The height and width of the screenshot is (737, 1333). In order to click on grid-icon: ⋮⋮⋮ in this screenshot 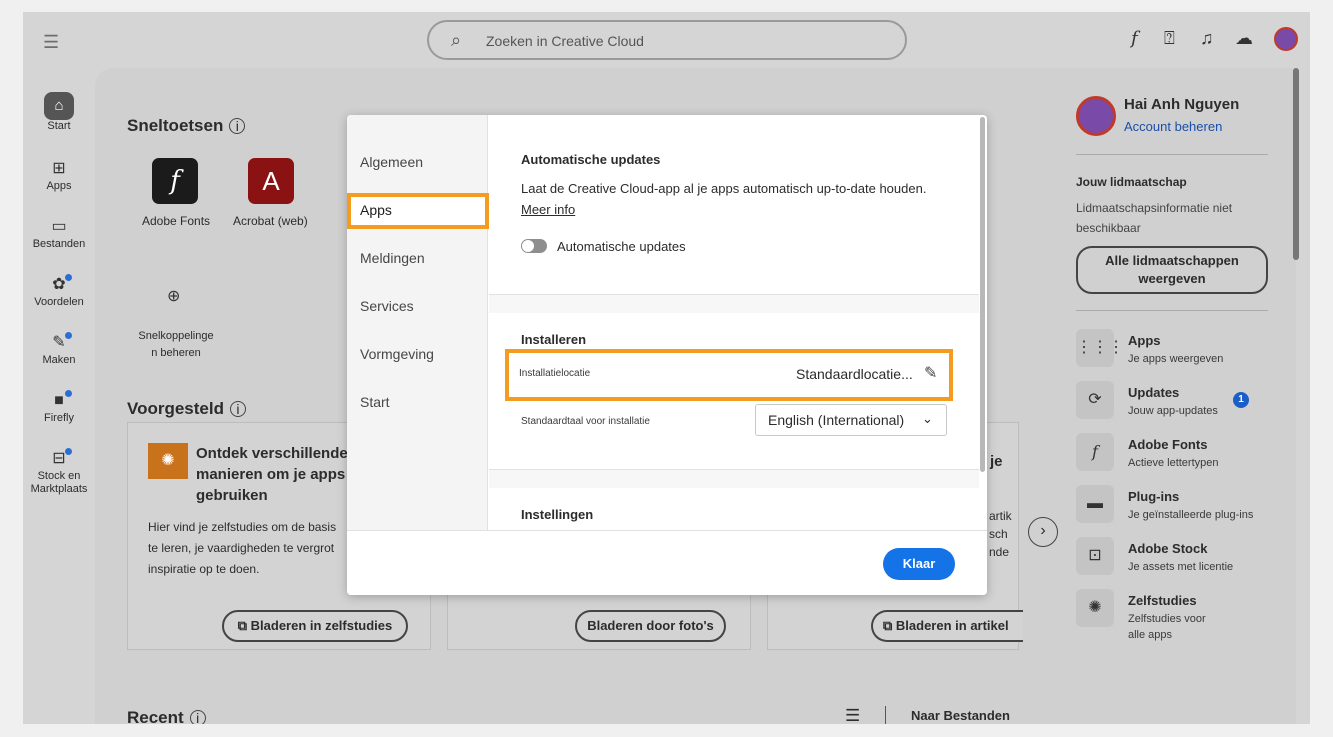, I will do `click(1100, 348)`.